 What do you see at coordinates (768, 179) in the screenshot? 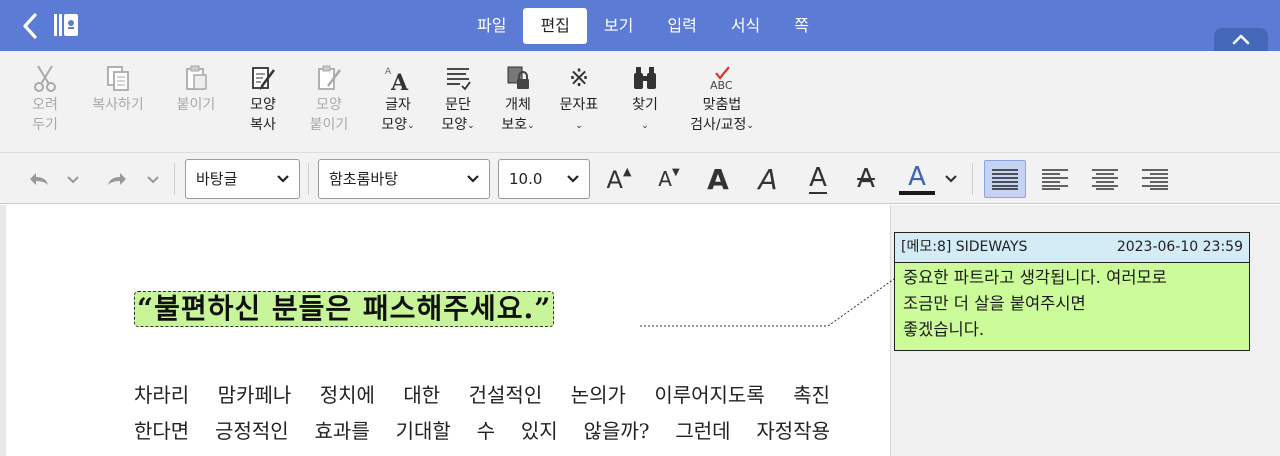
I see `italic-button: A` at bounding box center [768, 179].